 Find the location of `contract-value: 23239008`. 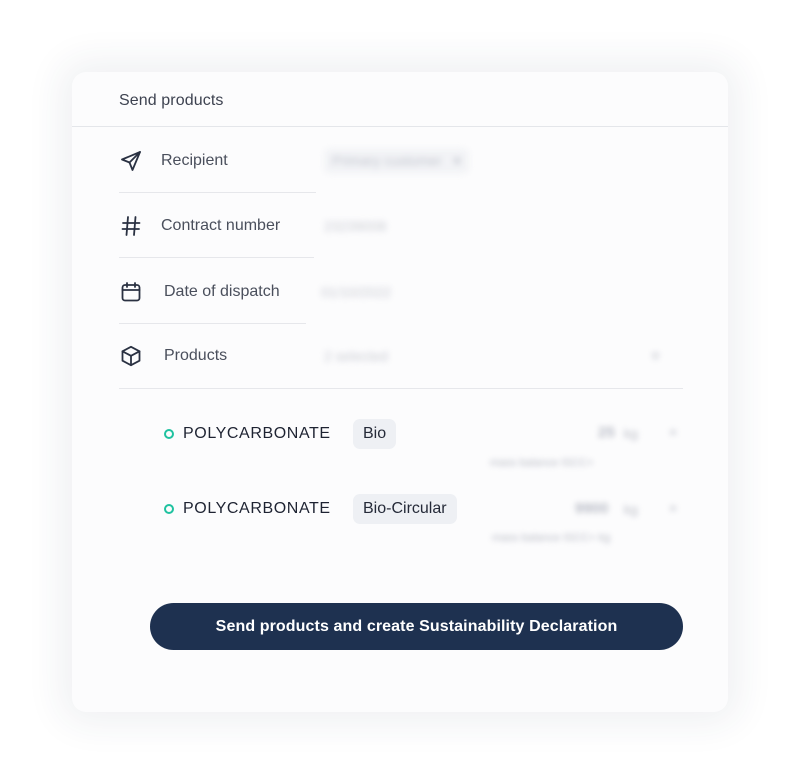

contract-value: 23239008 is located at coordinates (355, 226).